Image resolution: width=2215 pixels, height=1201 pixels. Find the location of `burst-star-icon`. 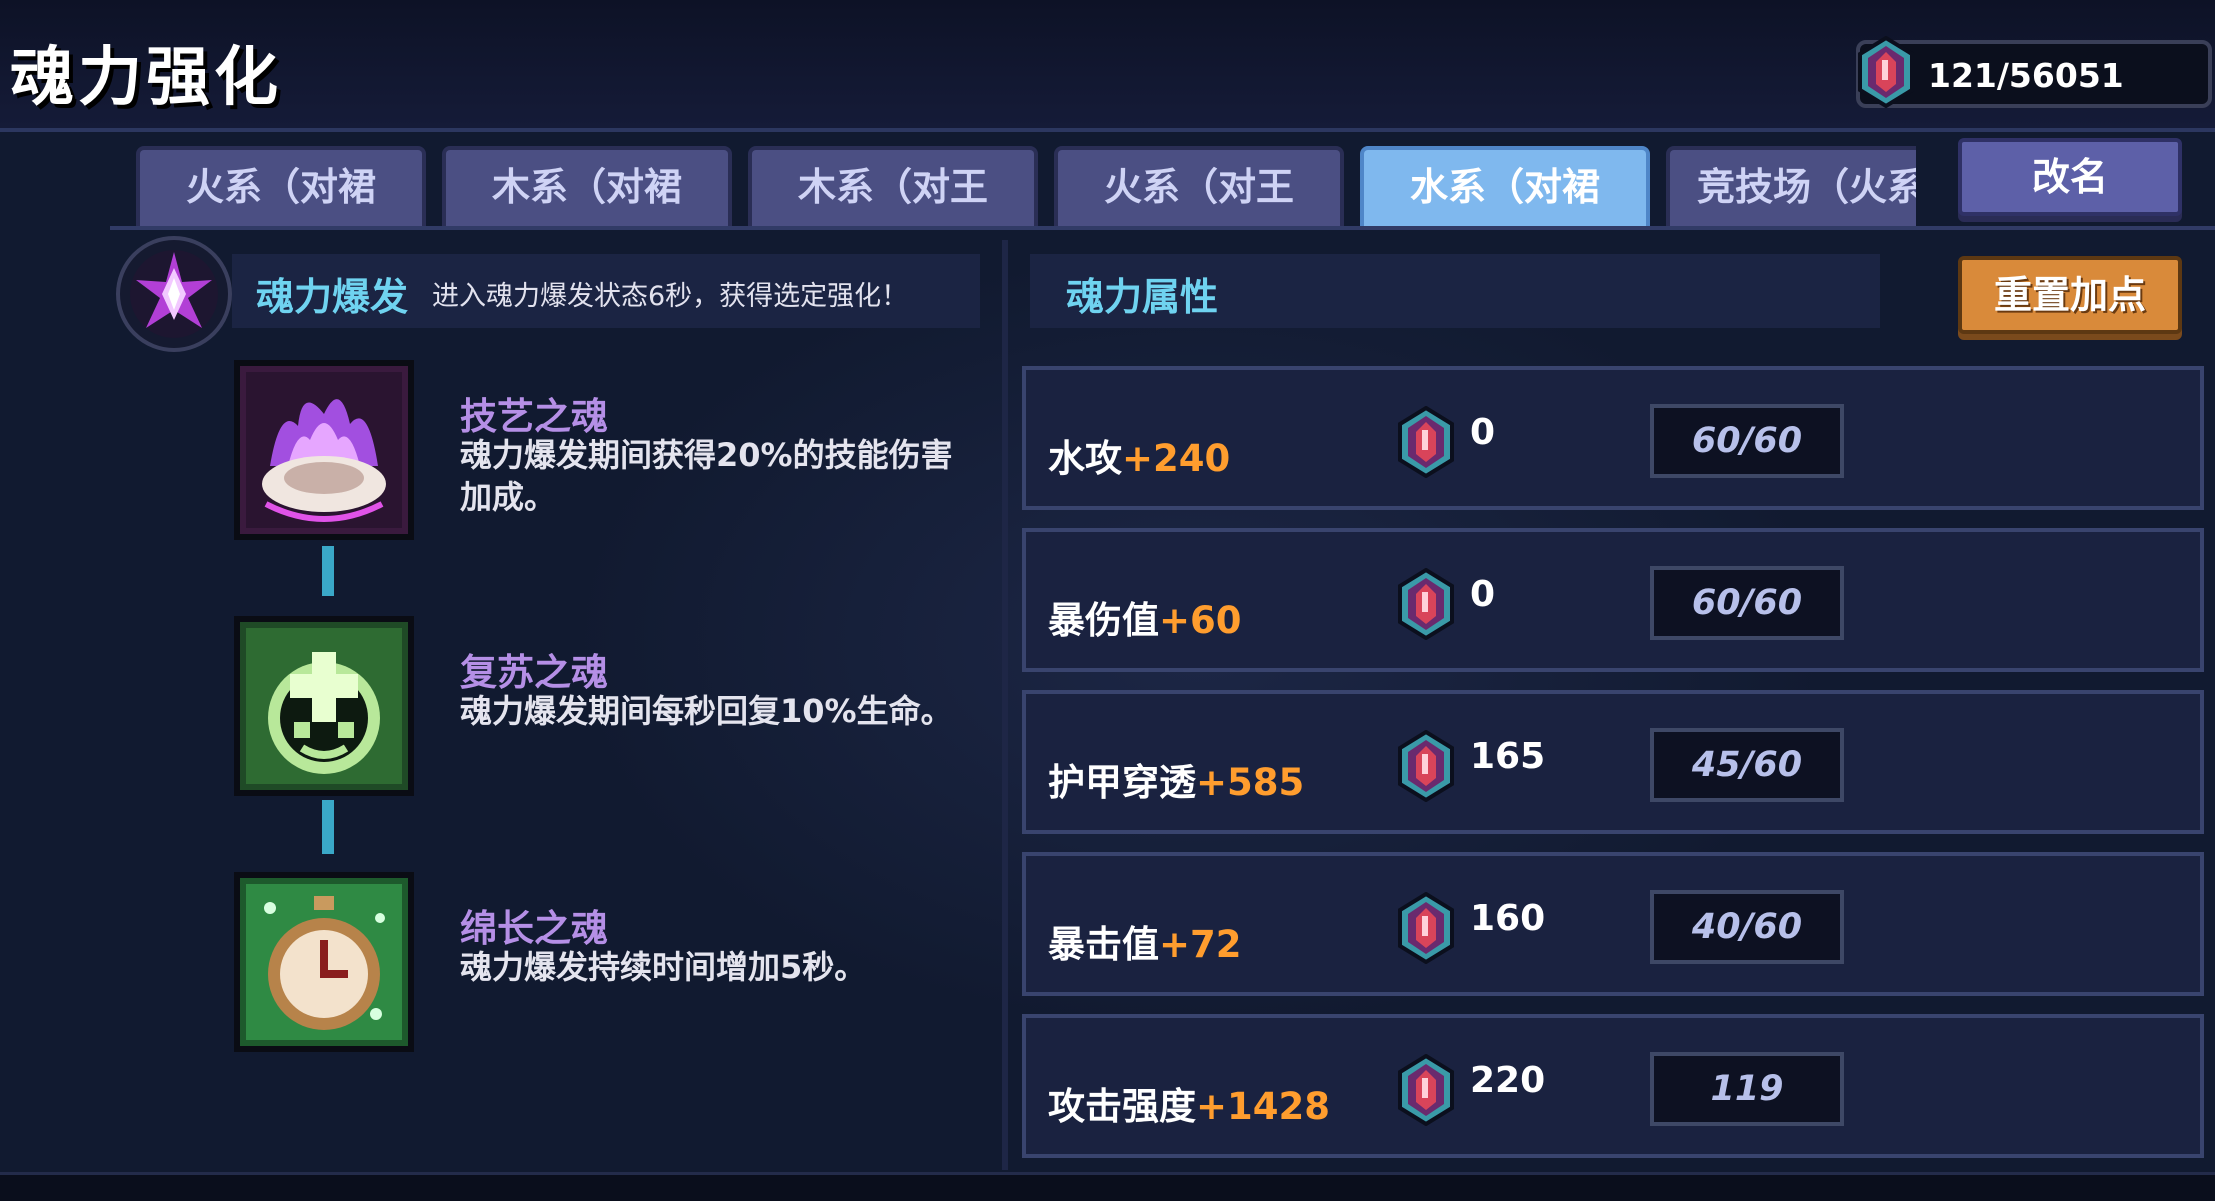

burst-star-icon is located at coordinates (174, 294).